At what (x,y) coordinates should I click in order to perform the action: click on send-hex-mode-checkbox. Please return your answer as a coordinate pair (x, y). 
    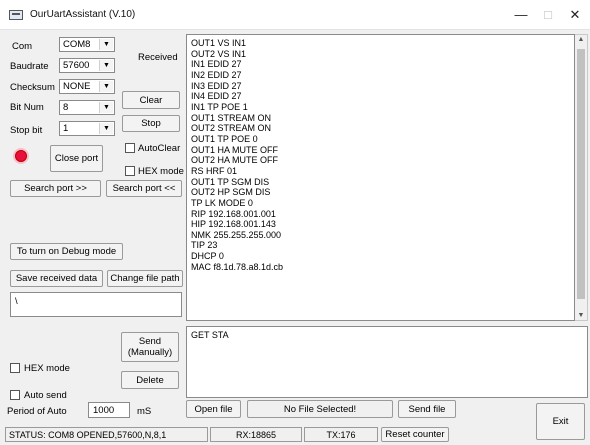
    Looking at the image, I should click on (15, 368).